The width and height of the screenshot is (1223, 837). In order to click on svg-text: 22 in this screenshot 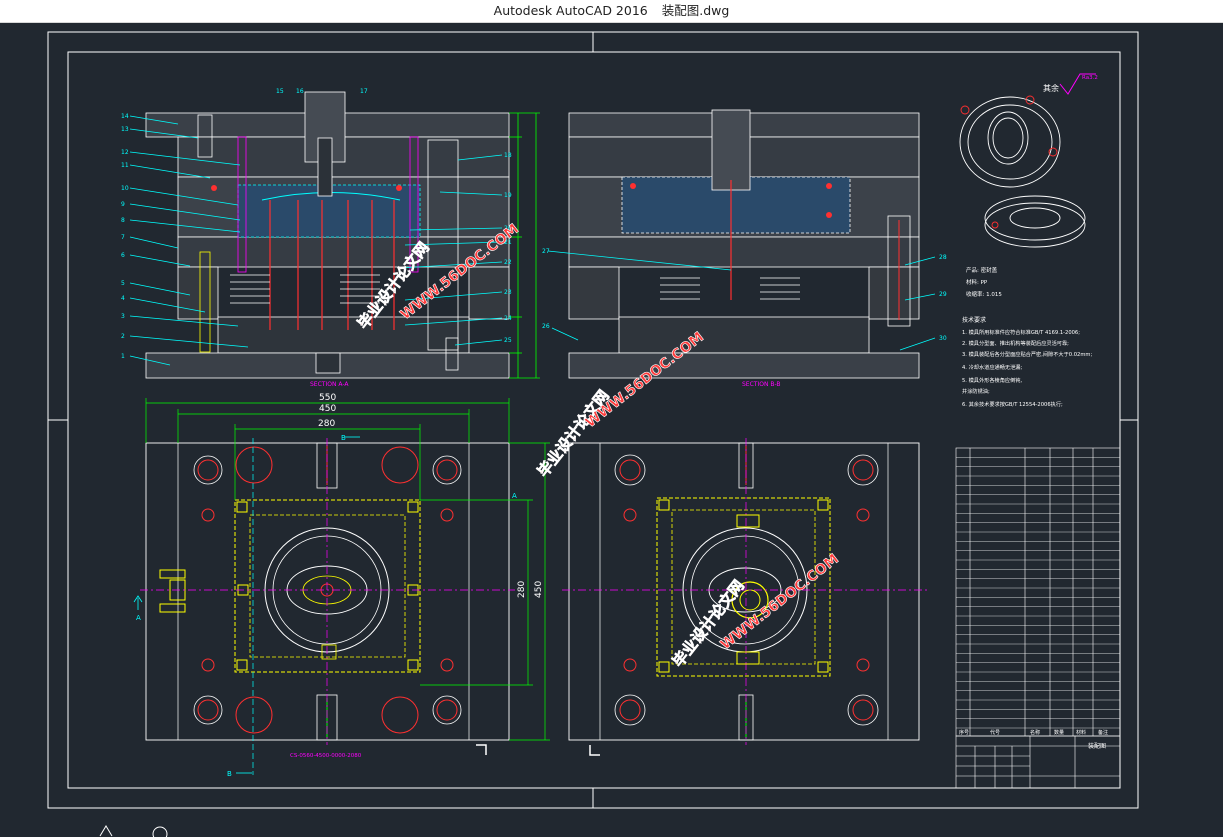, I will do `click(508, 262)`.